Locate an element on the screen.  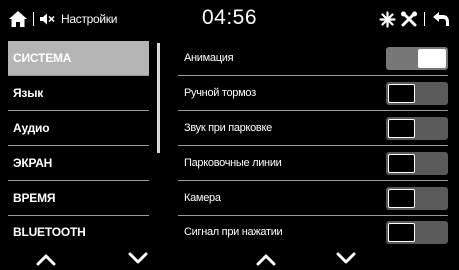
setting-label: Анимация is located at coordinates (209, 58).